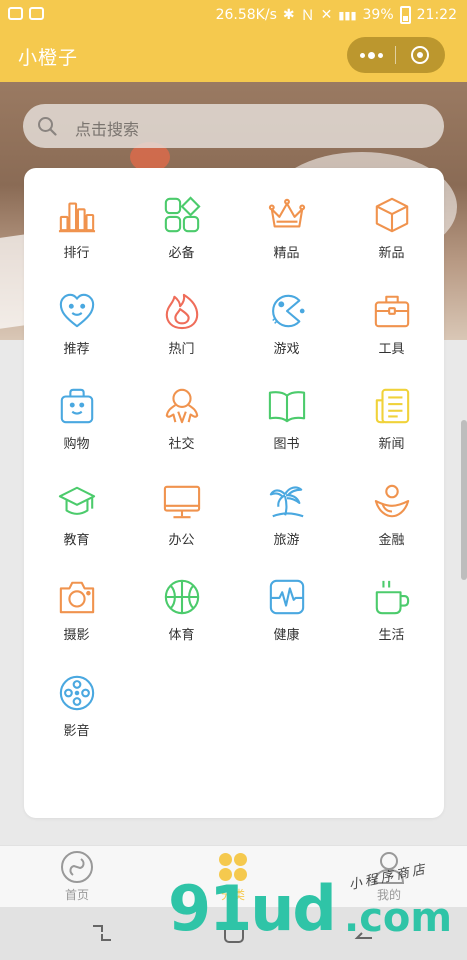  Describe the element at coordinates (181, 340) in the screenshot. I see `category-item-hot: 热门` at that location.